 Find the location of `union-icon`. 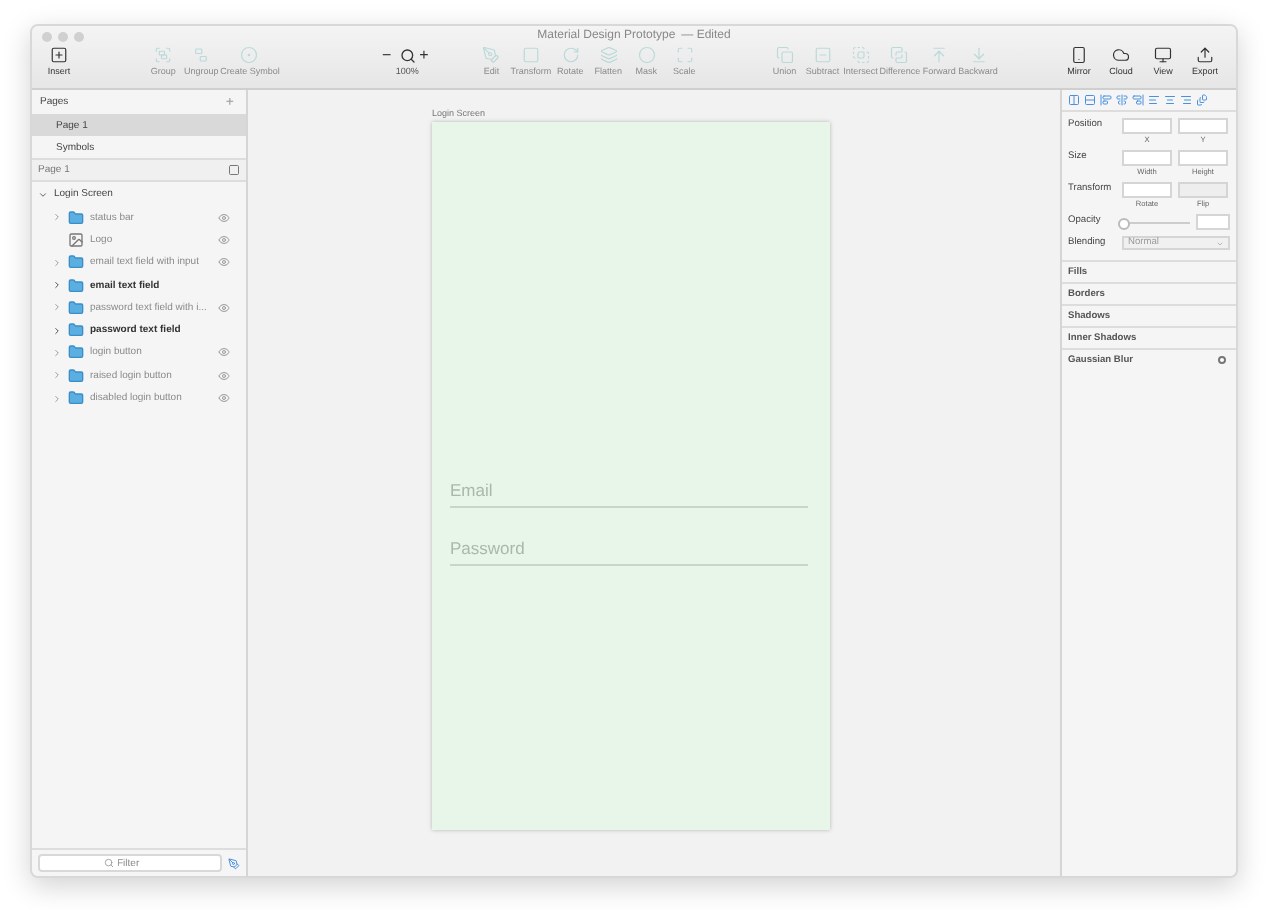

union-icon is located at coordinates (784, 55).